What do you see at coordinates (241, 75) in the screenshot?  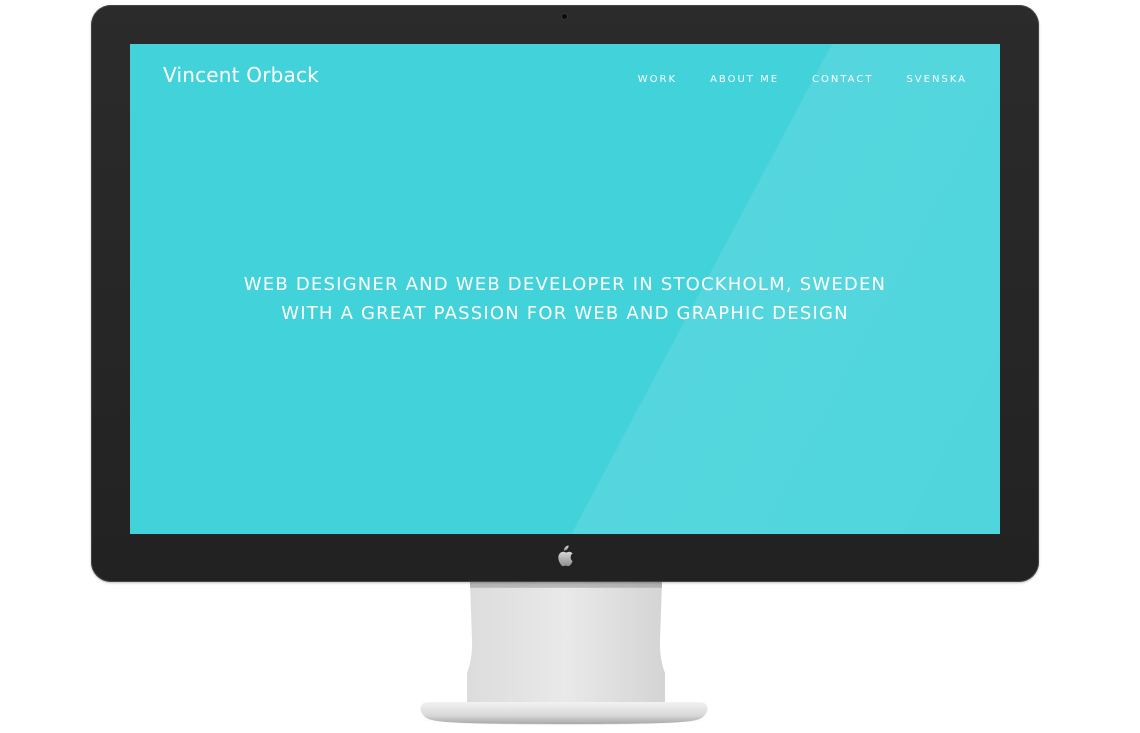 I see `site-logo-link: Vincent Orback` at bounding box center [241, 75].